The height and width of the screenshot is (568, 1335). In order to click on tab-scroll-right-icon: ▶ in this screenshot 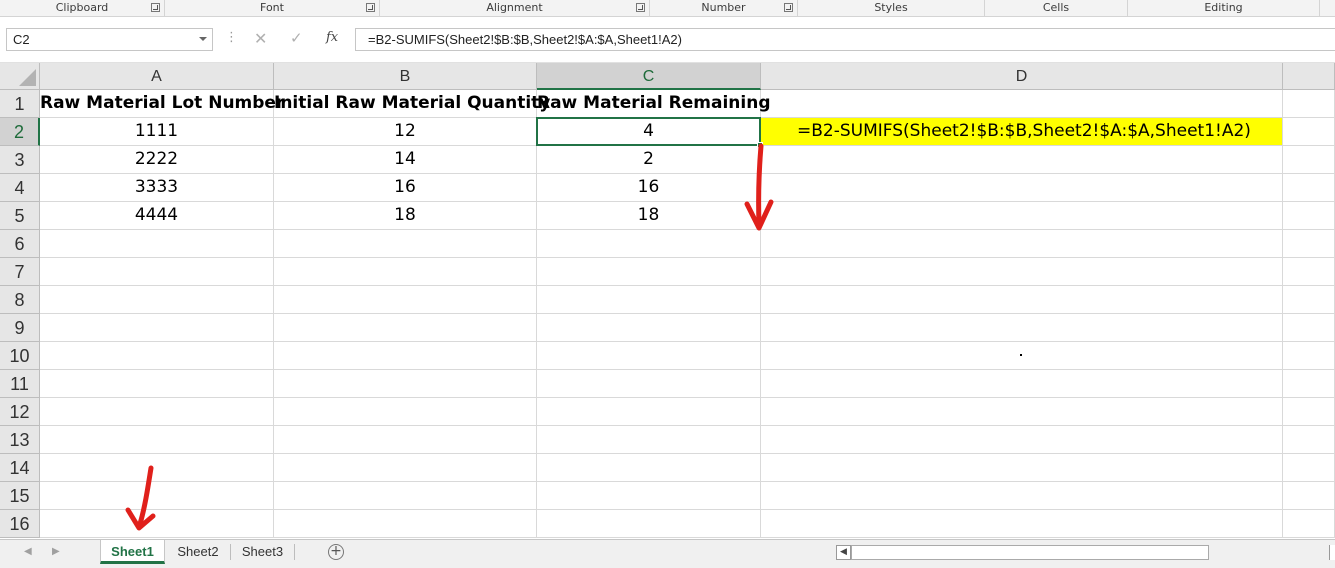, I will do `click(56, 551)`.